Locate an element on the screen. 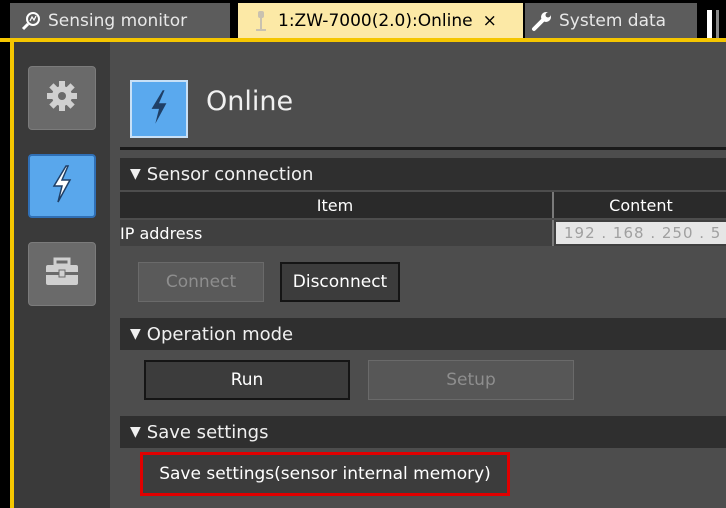  toolbox-icon is located at coordinates (62, 274).